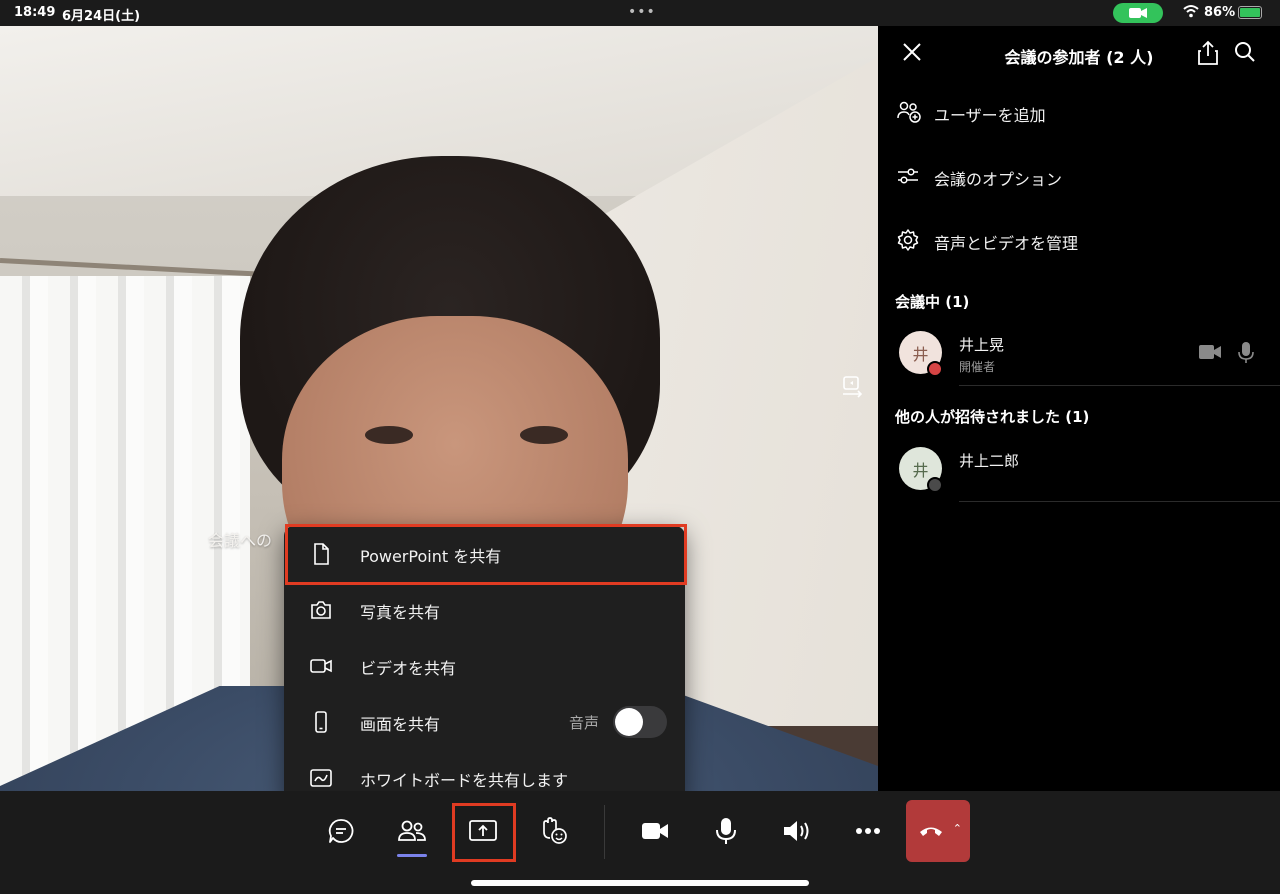 The image size is (1280, 894). I want to click on highlight-box-share, so click(484, 832).